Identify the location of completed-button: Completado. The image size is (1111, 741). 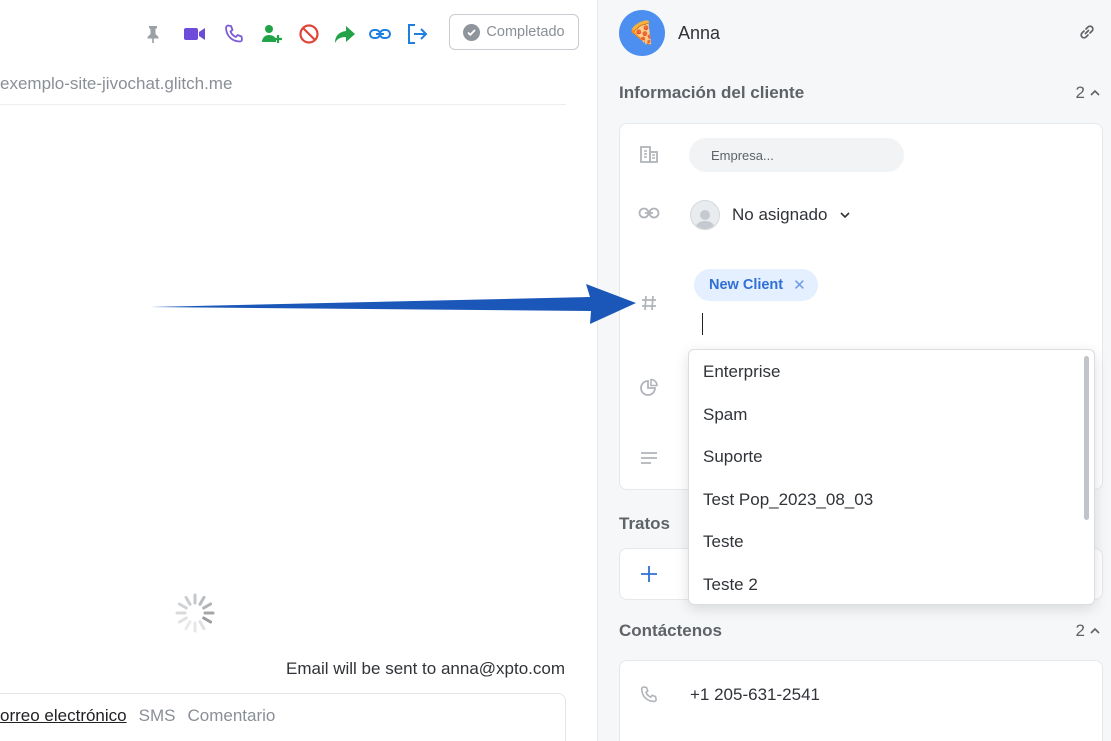
(514, 32).